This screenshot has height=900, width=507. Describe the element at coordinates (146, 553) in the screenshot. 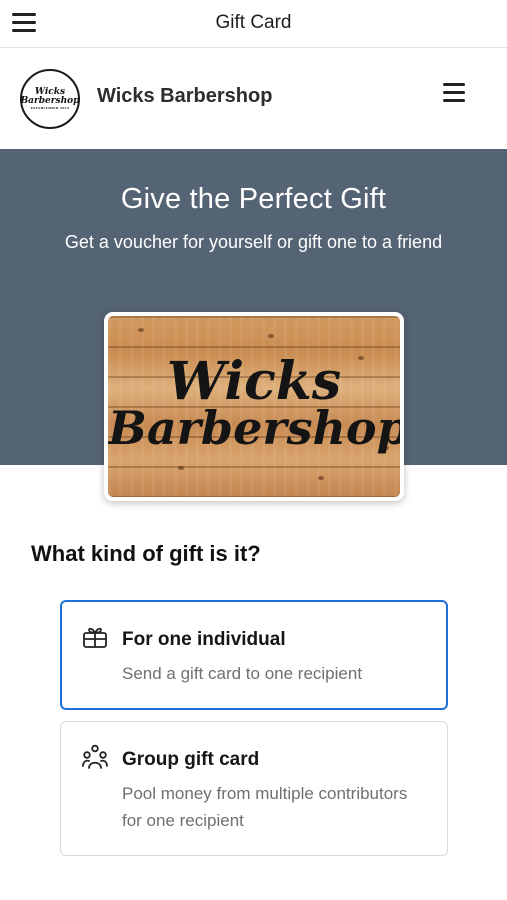

I see `gift-type-heading: What kind of gift is it?` at that location.